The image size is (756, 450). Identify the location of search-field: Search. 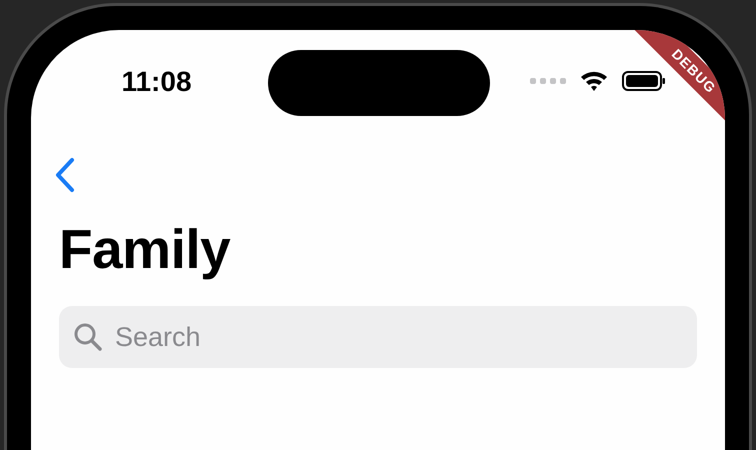
(378, 337).